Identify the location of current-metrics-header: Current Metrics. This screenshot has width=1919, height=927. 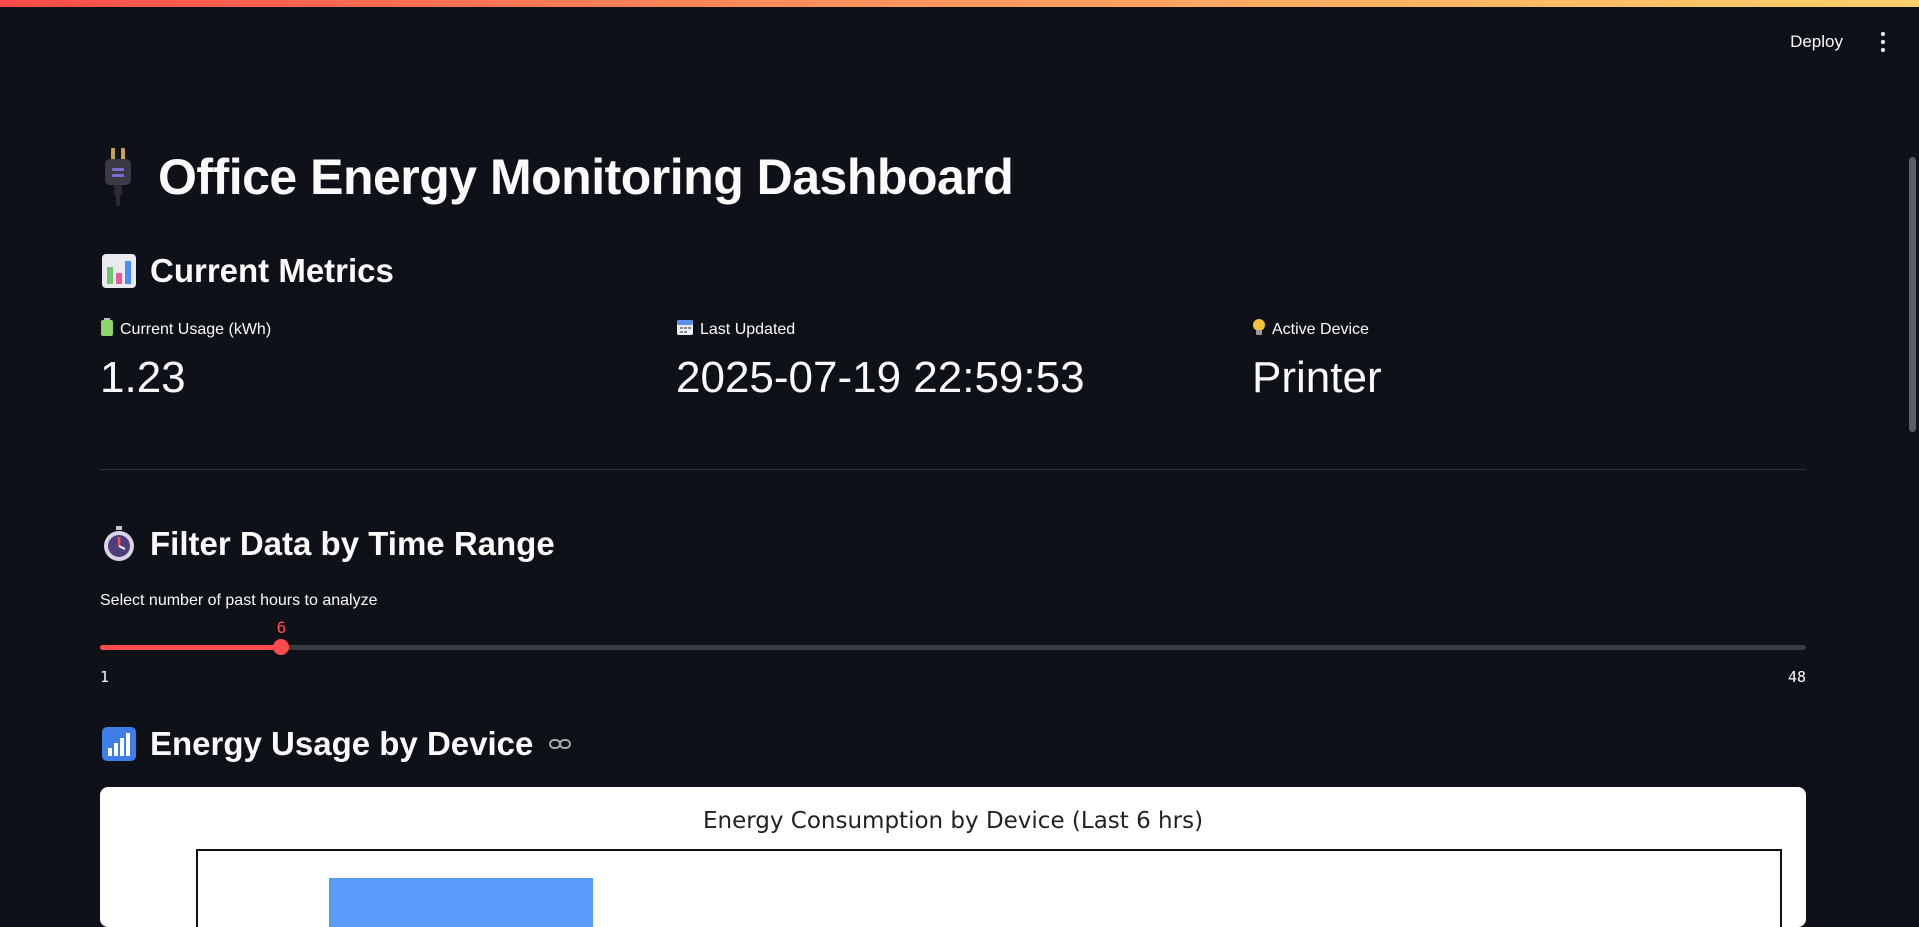
(247, 271).